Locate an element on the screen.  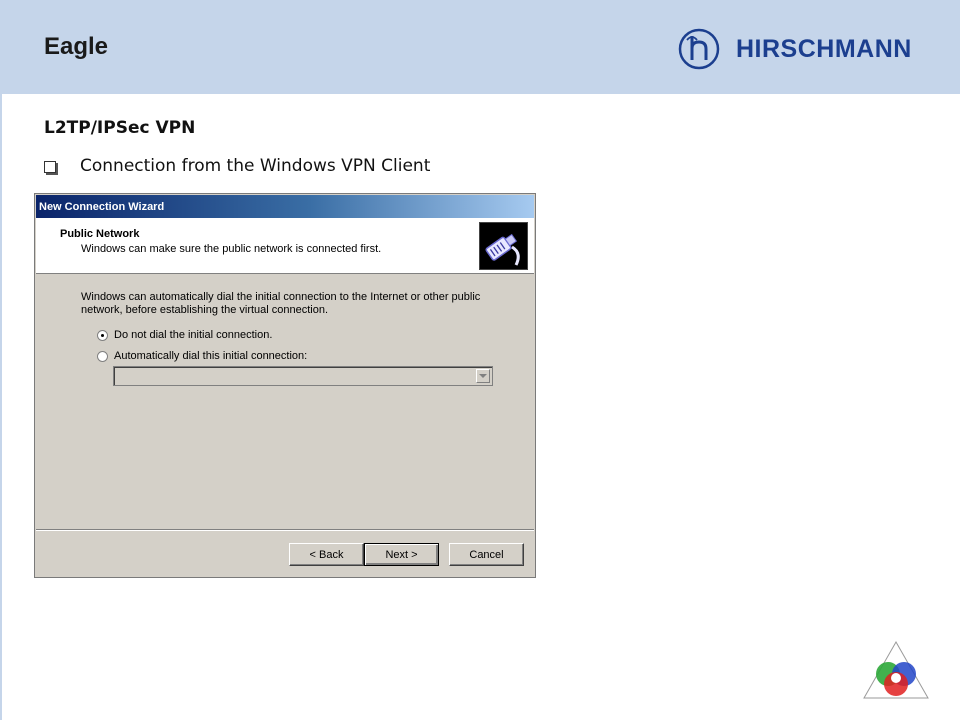
dialog-title: New Connection Wizard is located at coordinates (102, 207).